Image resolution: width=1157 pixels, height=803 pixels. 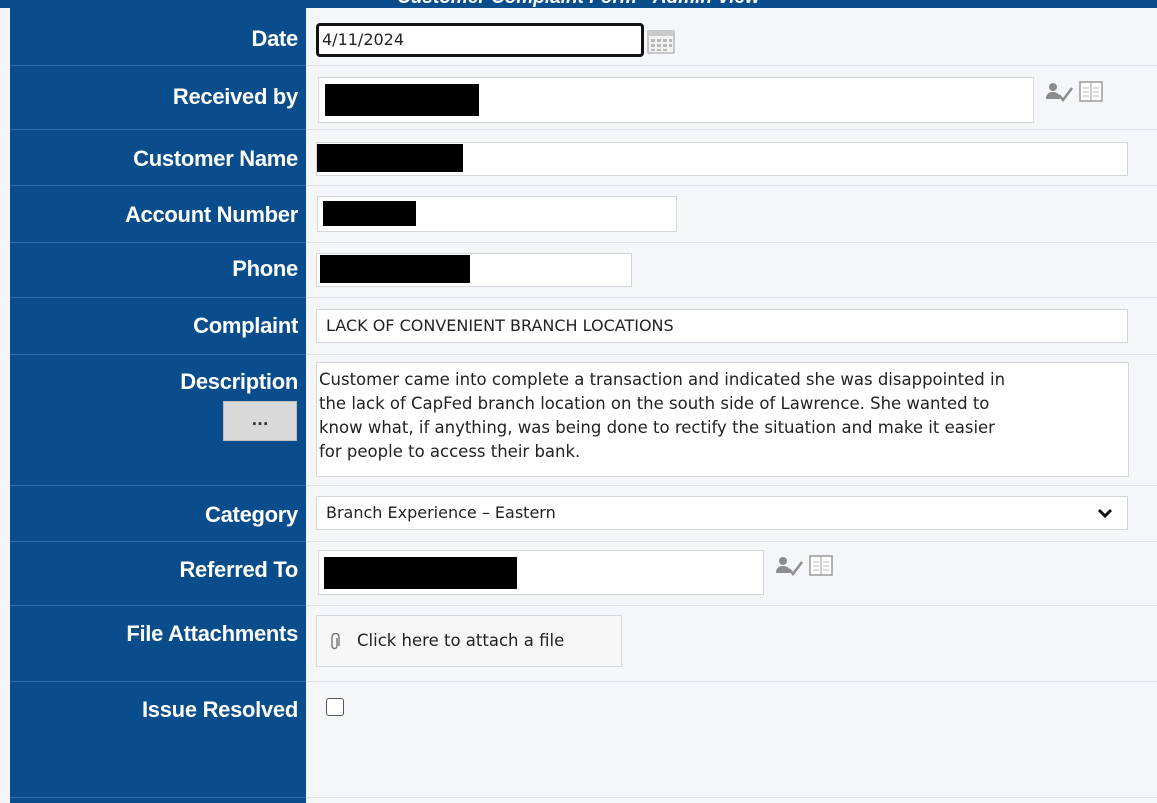 I want to click on customer-name-label: Customer Name, so click(x=215, y=158).